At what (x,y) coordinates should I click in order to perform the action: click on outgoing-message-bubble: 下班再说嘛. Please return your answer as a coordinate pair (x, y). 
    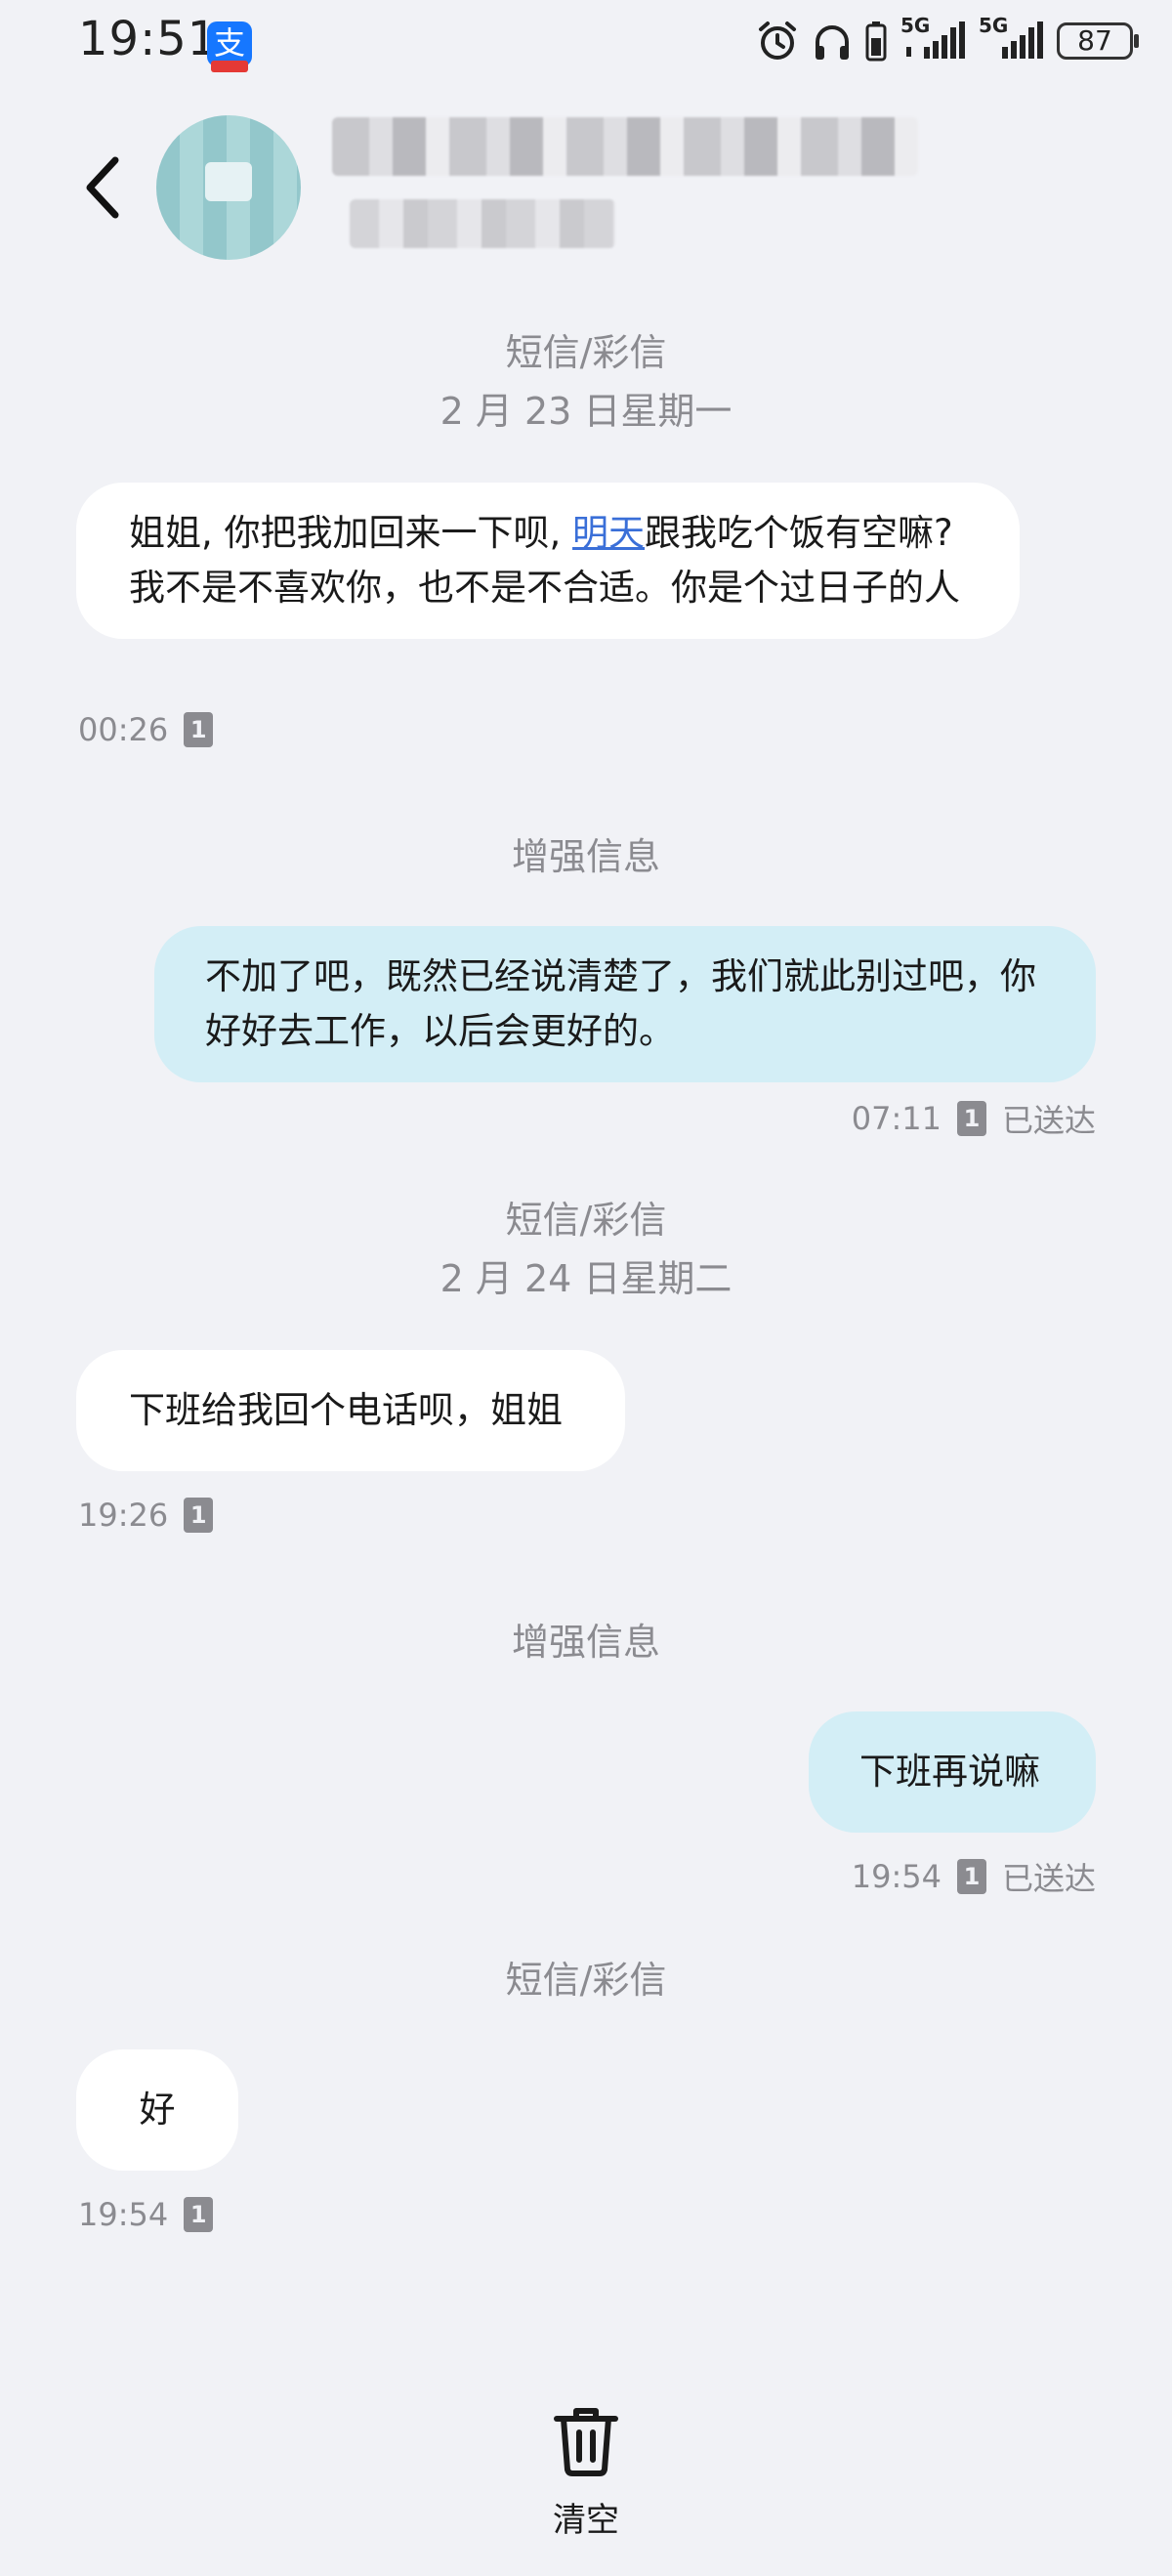
    Looking at the image, I should click on (952, 1772).